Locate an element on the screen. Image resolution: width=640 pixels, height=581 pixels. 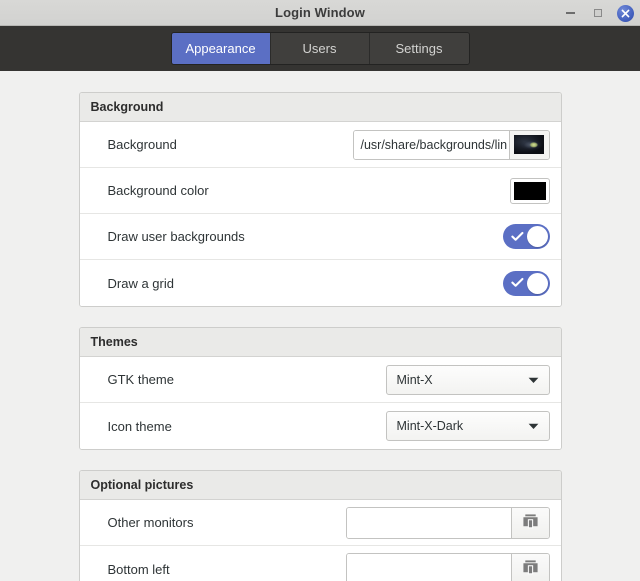
background-color-fill is located at coordinates (529, 190).